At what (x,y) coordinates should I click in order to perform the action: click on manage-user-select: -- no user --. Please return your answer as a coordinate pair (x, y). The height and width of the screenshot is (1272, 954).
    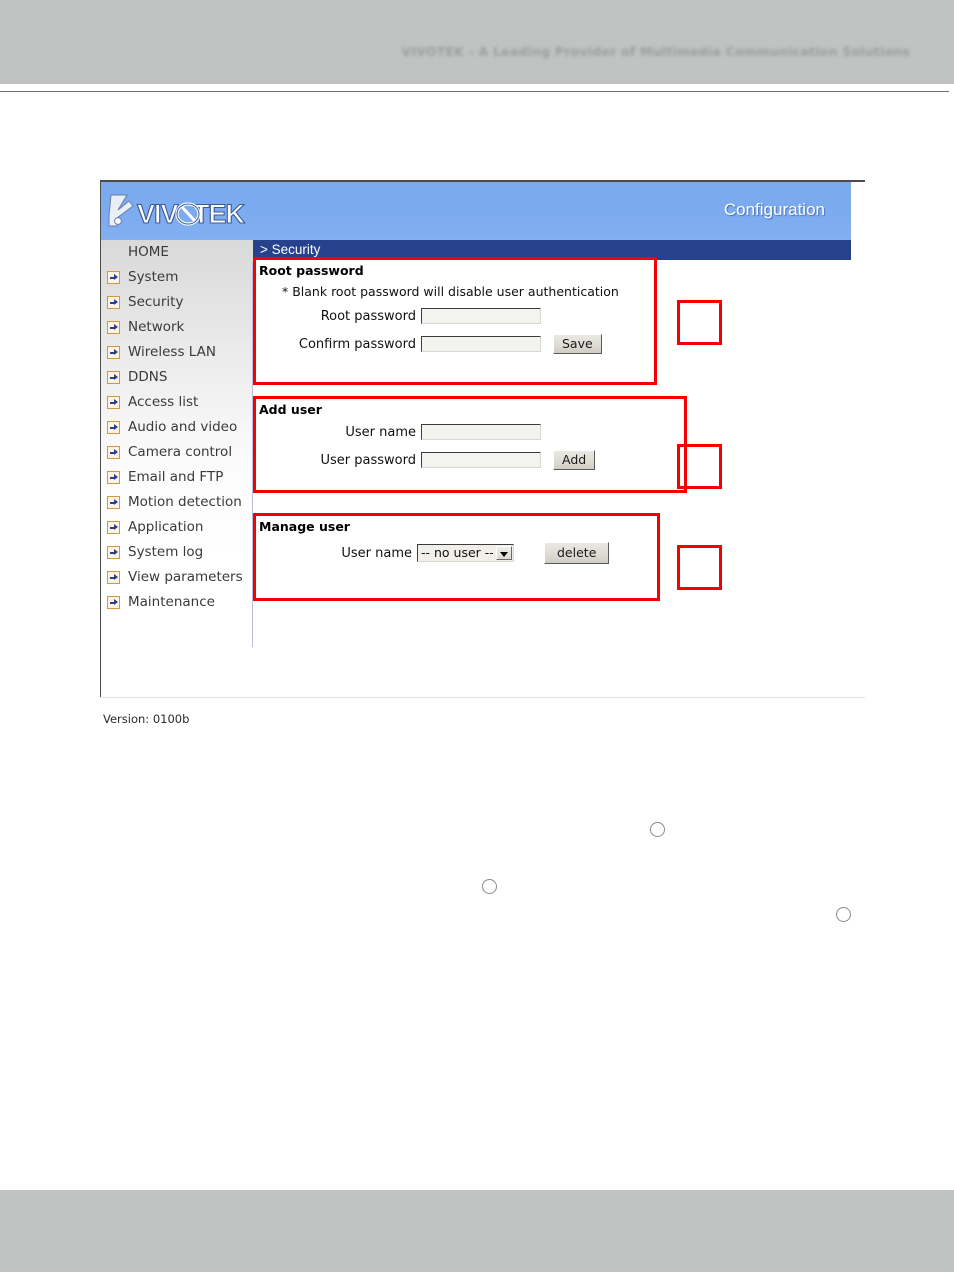
    Looking at the image, I should click on (465, 553).